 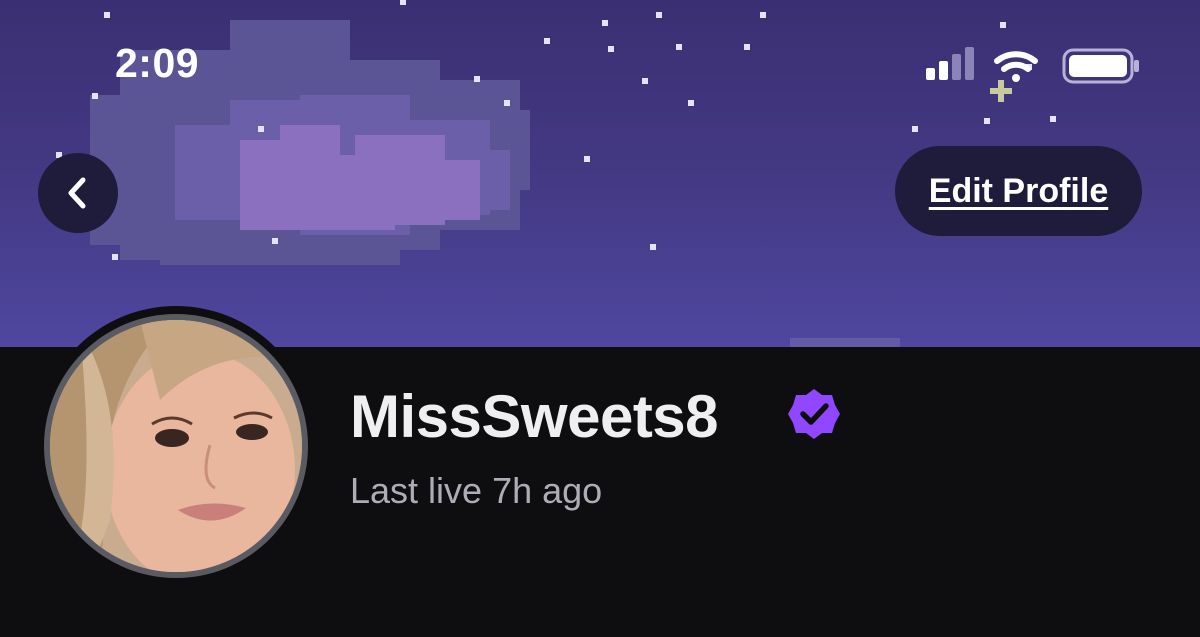 I want to click on channel-name: MissSweets8, so click(x=534, y=416).